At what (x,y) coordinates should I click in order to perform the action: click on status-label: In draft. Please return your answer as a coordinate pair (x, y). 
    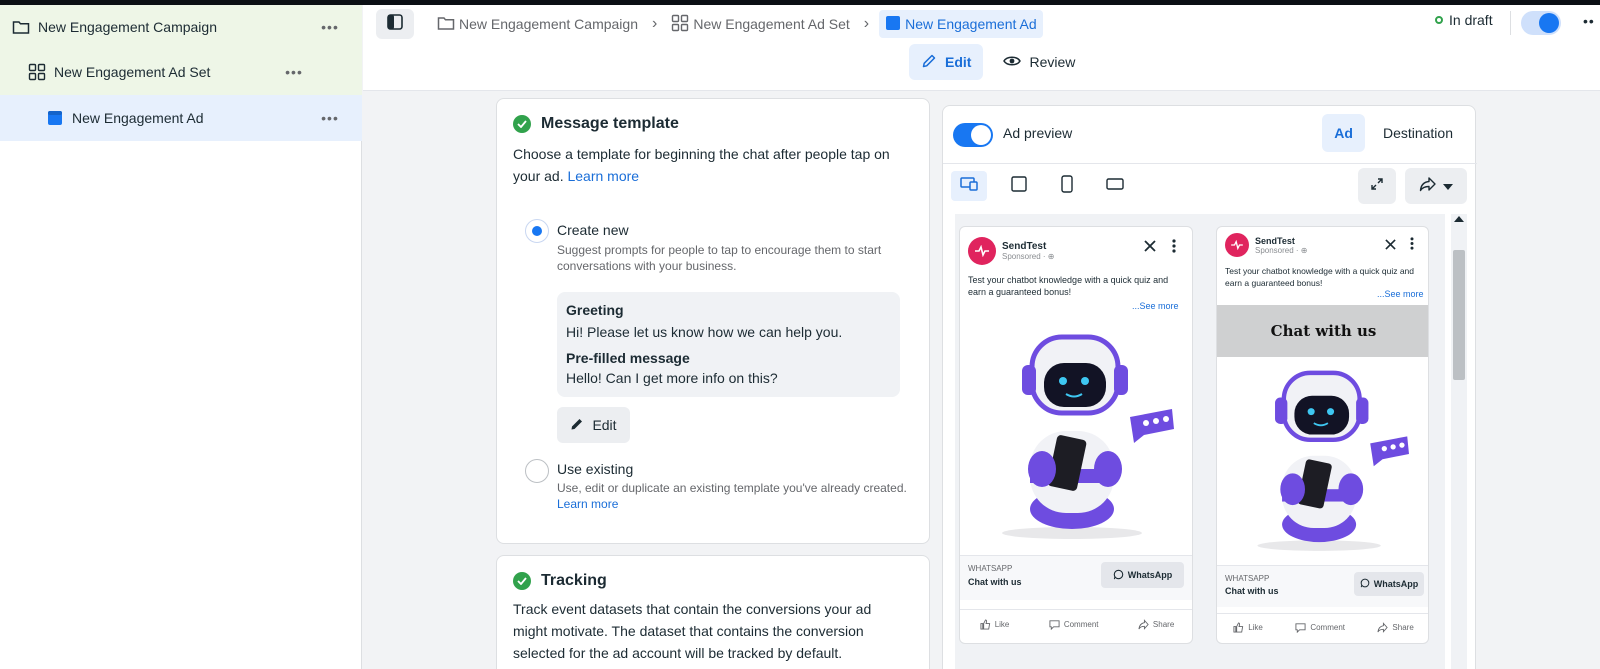
    Looking at the image, I should click on (1471, 20).